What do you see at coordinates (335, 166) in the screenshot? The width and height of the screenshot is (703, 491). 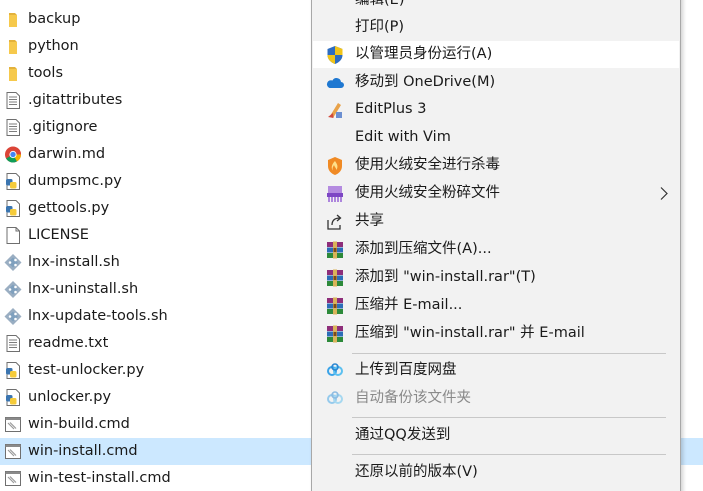 I see `huorong-shield-icon` at bounding box center [335, 166].